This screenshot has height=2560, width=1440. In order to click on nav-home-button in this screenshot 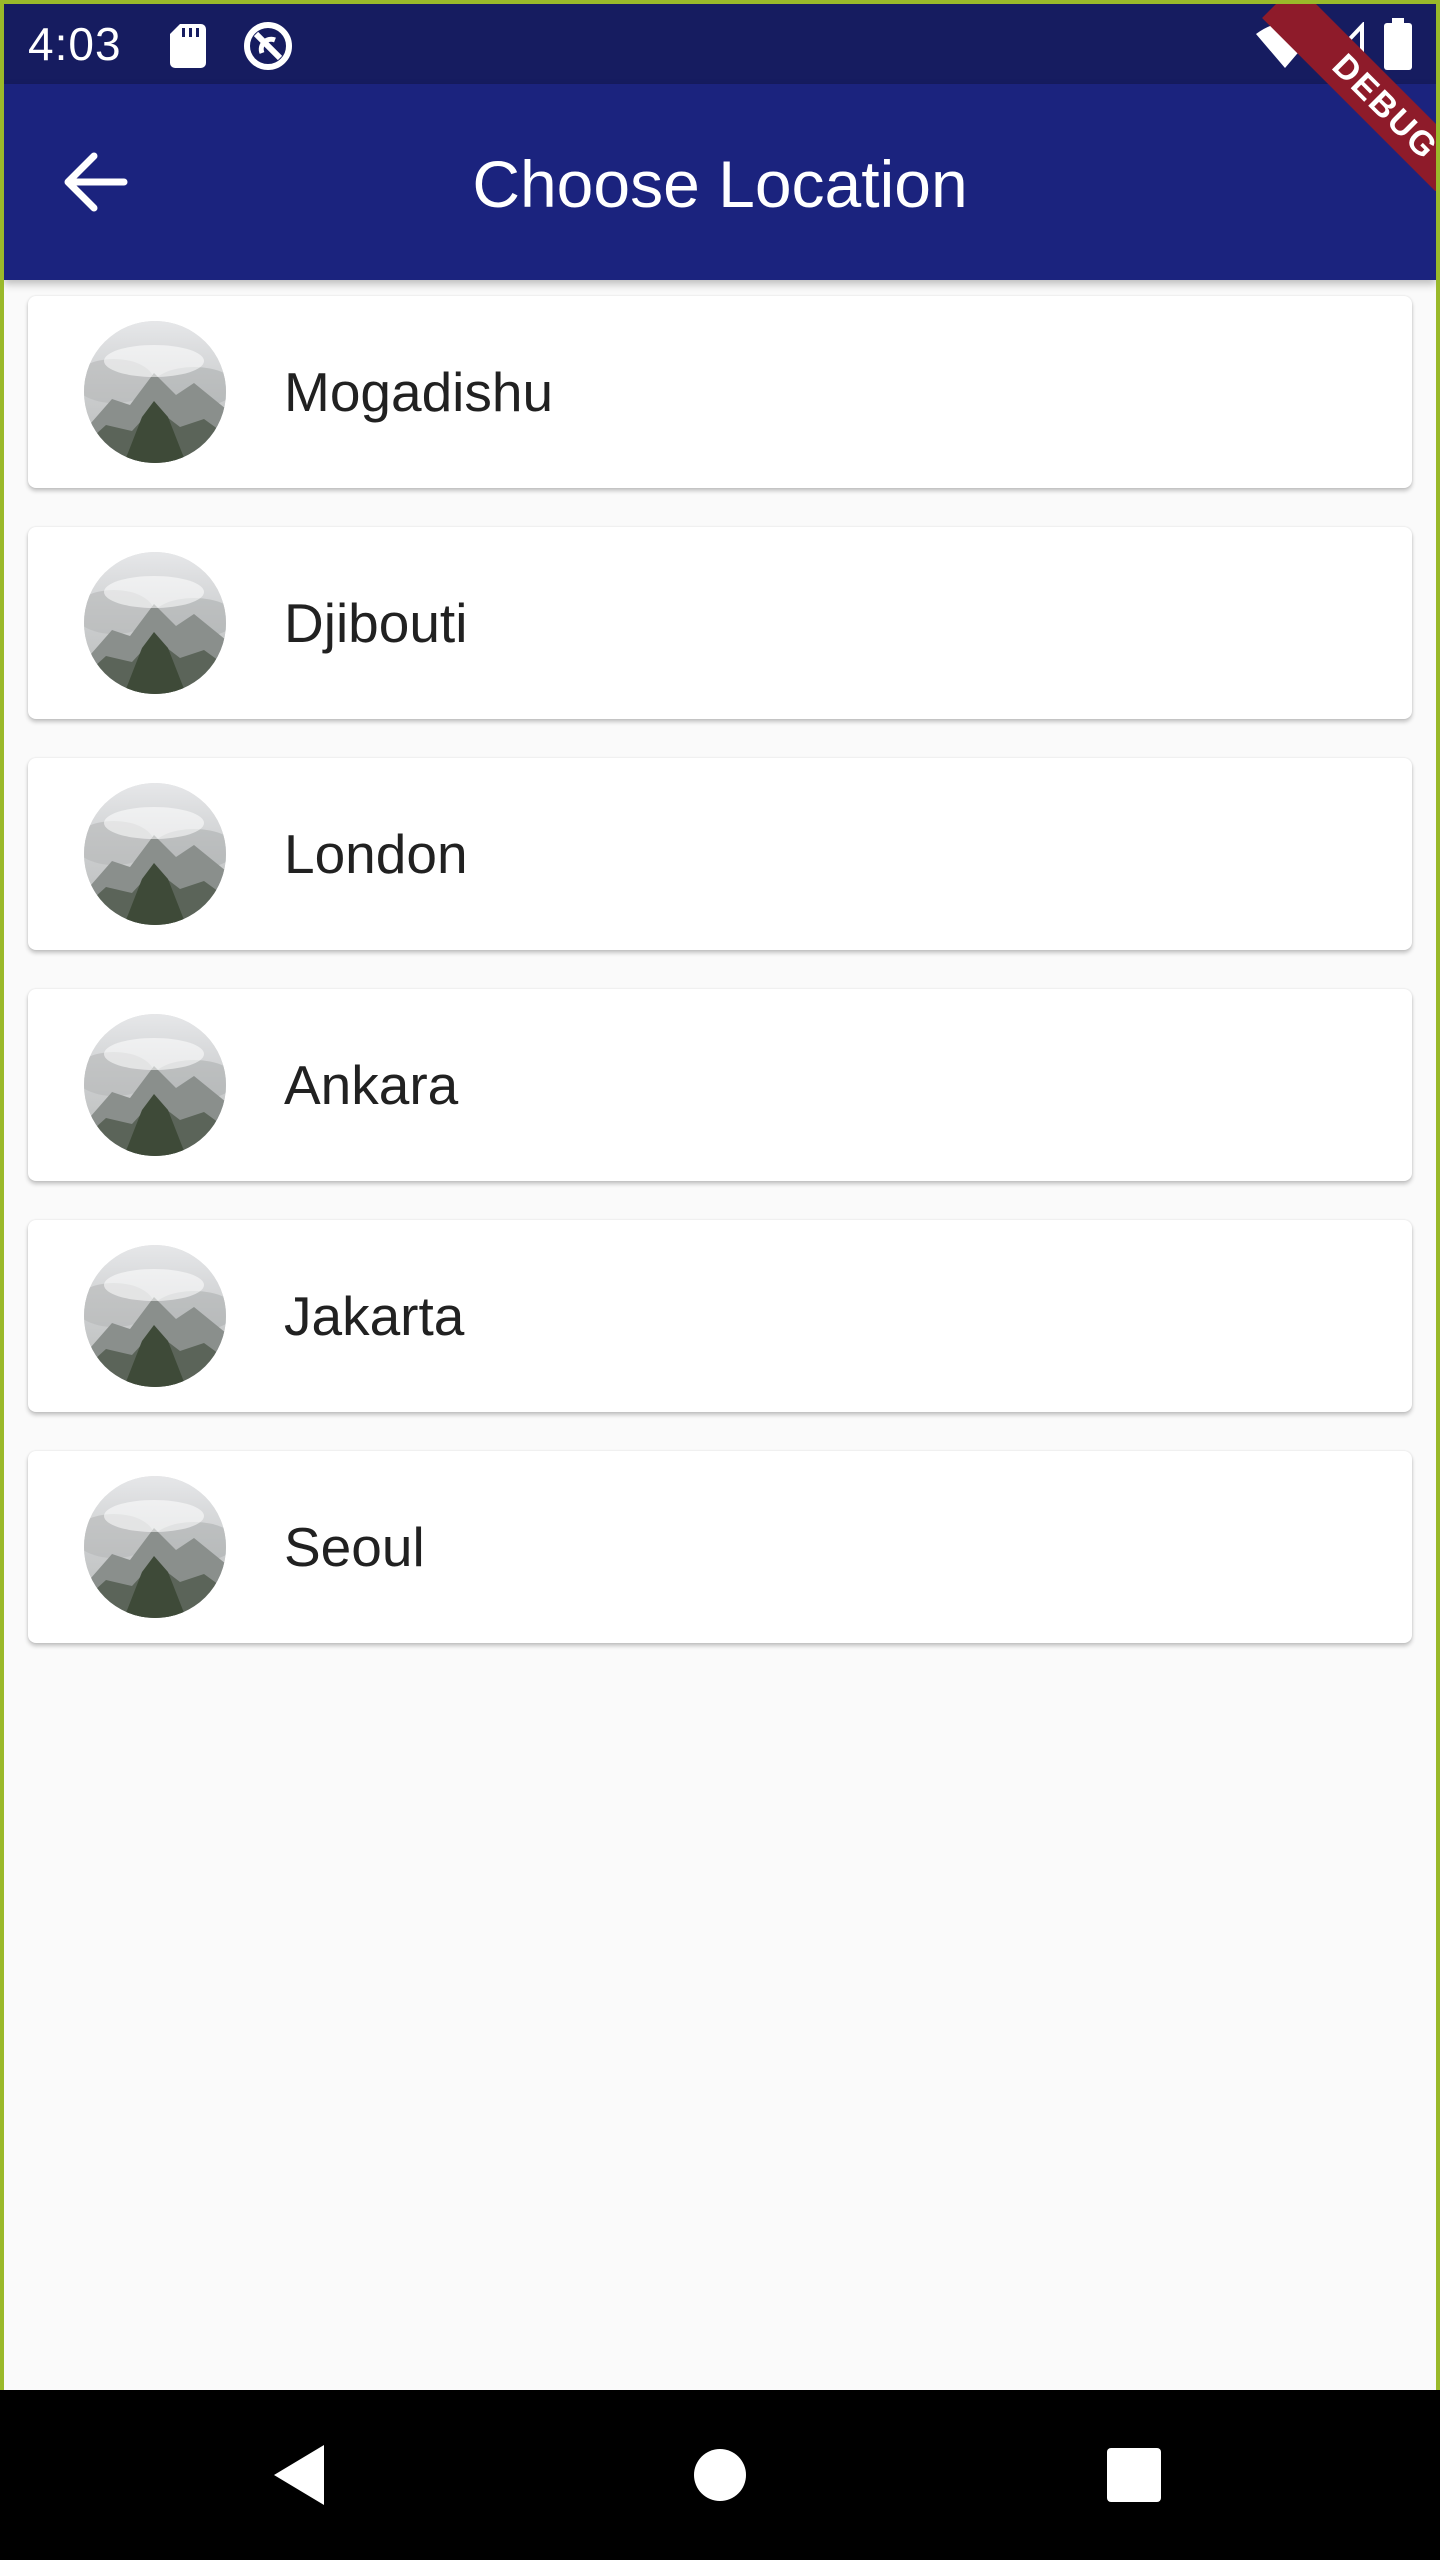, I will do `click(720, 2475)`.